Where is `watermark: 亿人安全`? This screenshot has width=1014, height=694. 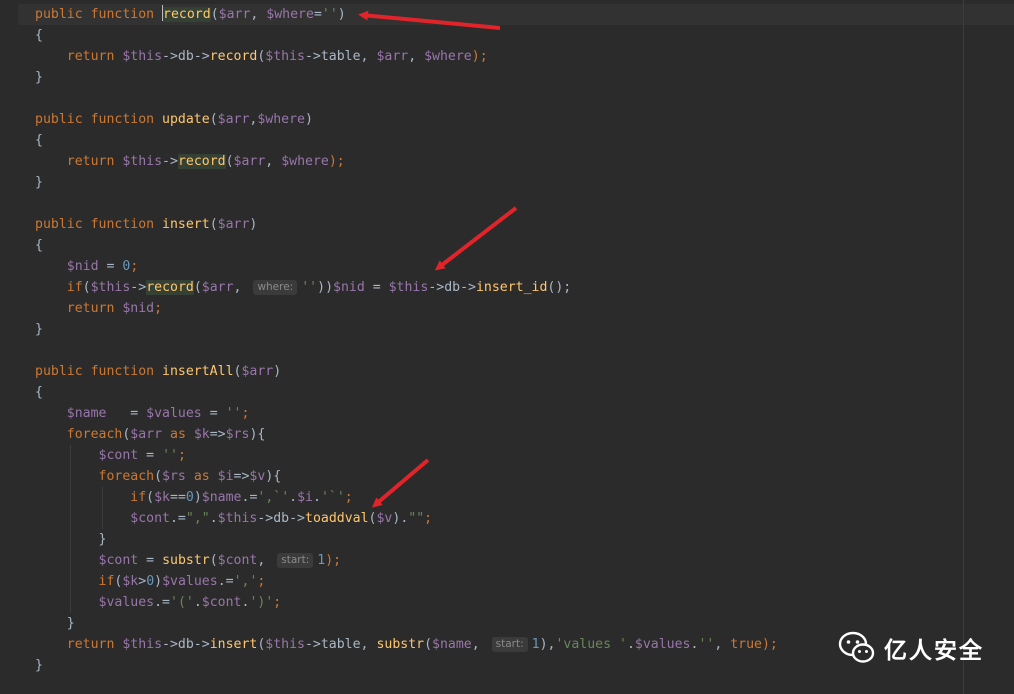
watermark: 亿人安全 is located at coordinates (911, 648).